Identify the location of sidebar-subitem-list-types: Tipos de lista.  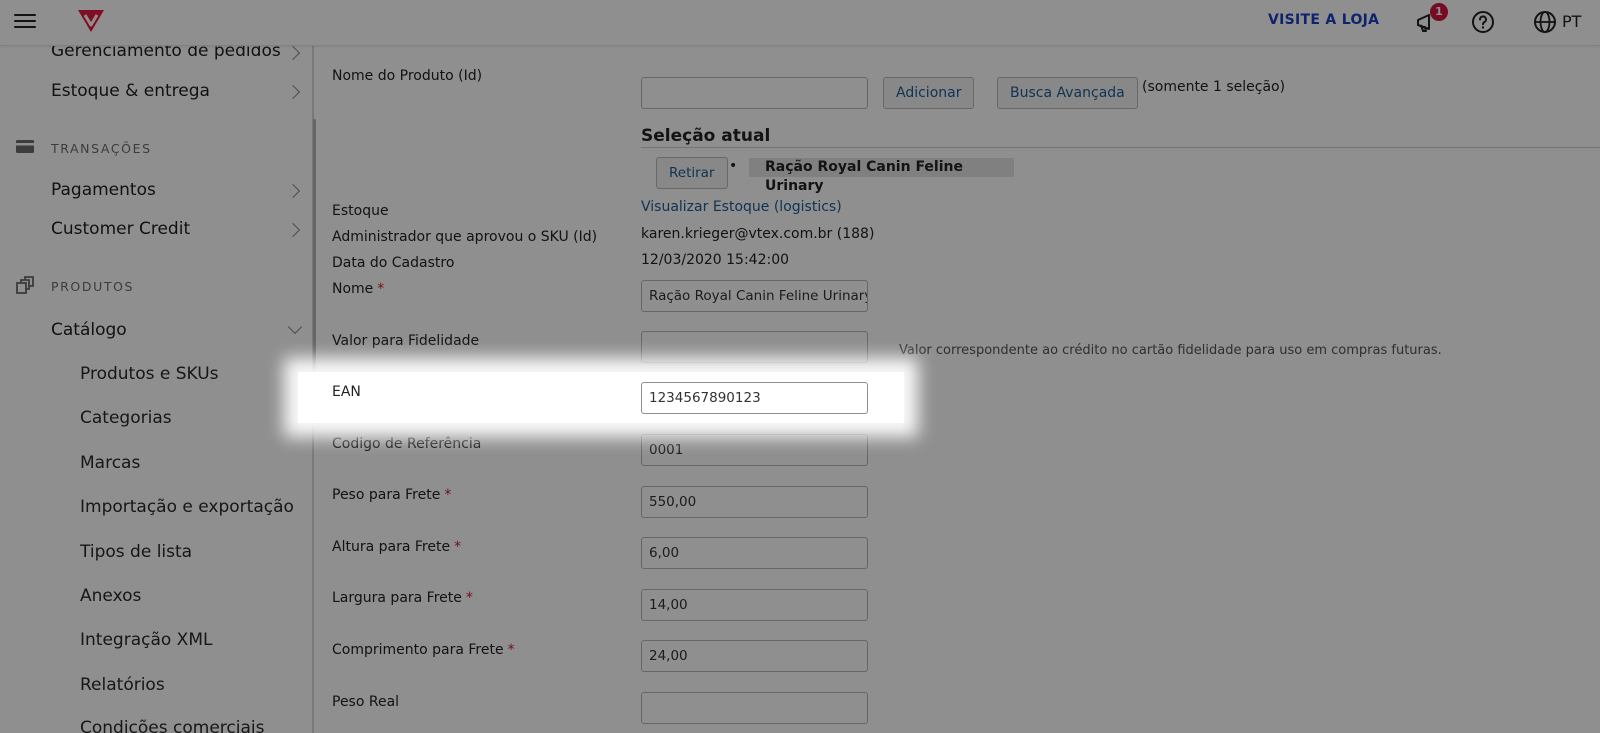
(136, 552).